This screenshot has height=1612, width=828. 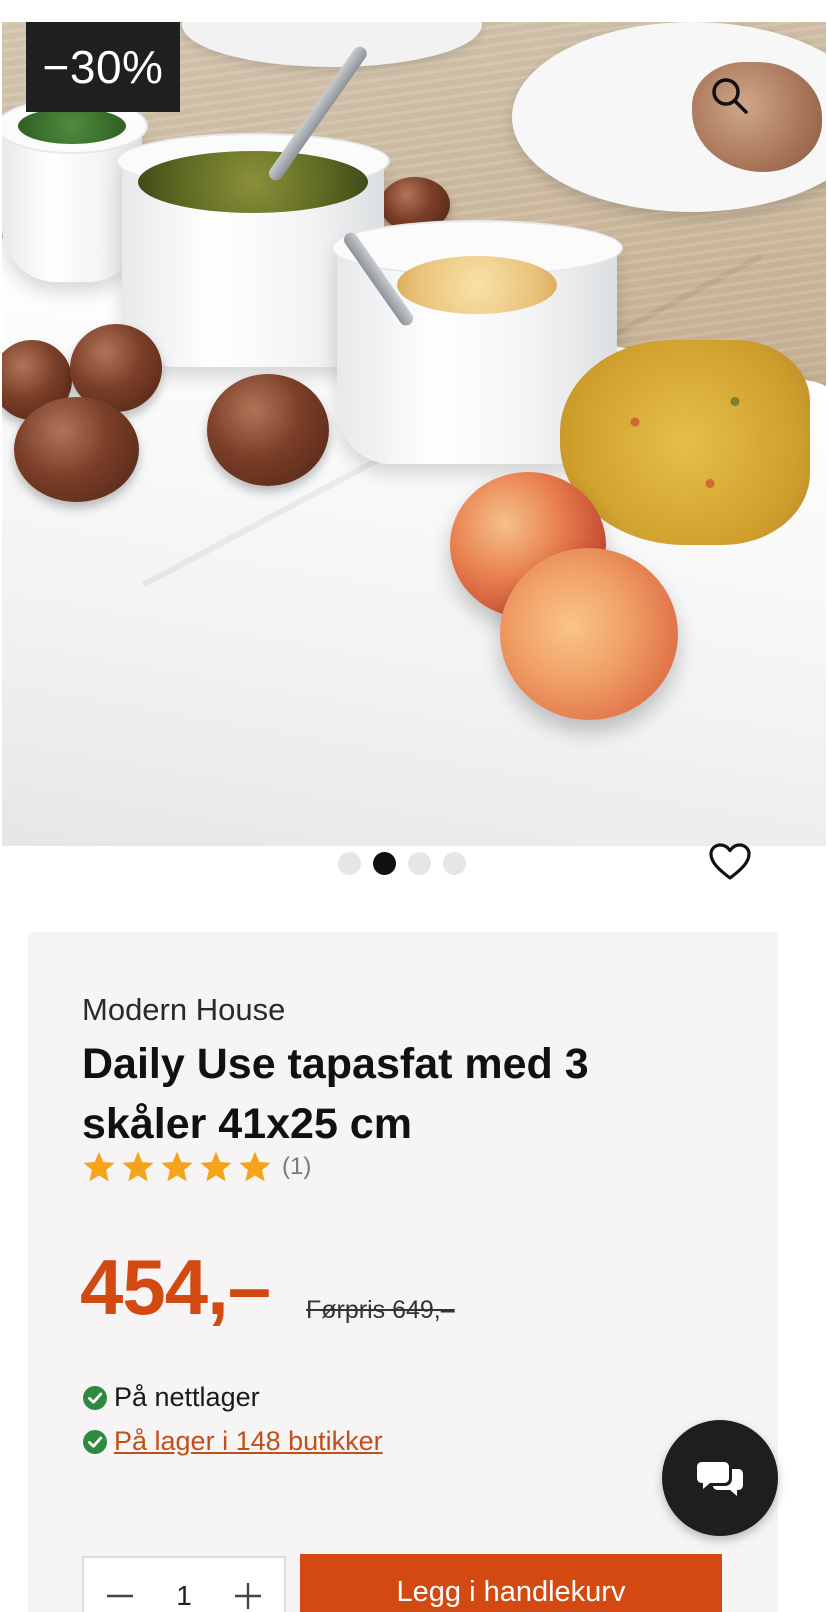 I want to click on stock-online-label: På nettlager, so click(x=187, y=1397).